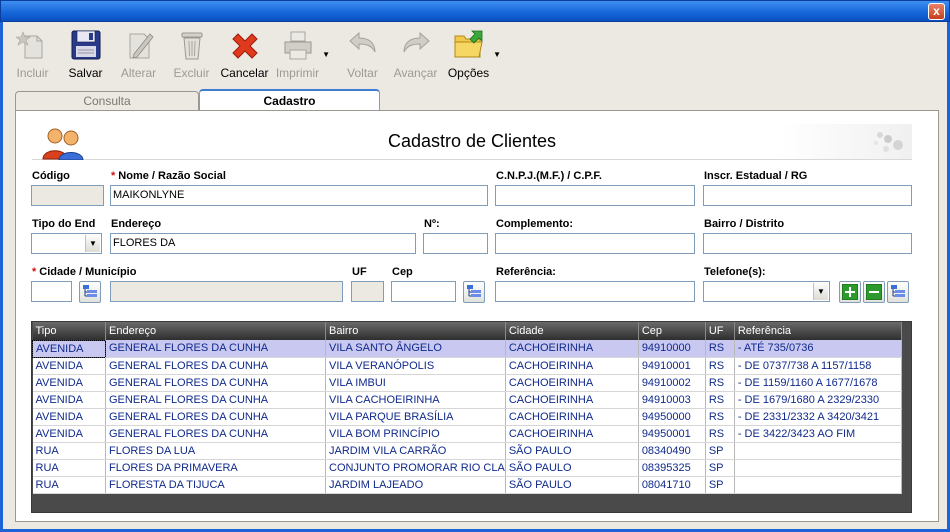 This screenshot has height=532, width=950. Describe the element at coordinates (299, 195) in the screenshot. I see `nome-input: MAIKONLYNE` at that location.